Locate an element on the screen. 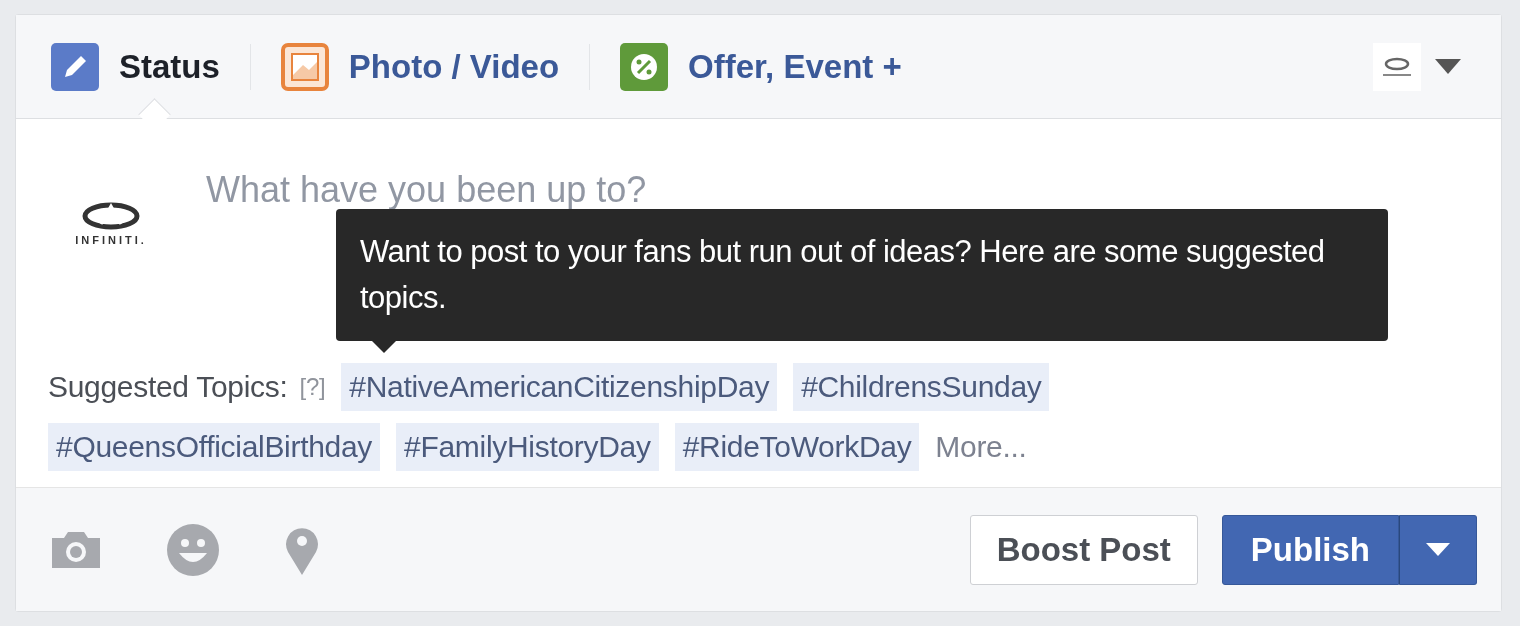 The height and width of the screenshot is (626, 1520). picture-frame-icon is located at coordinates (304, 66).